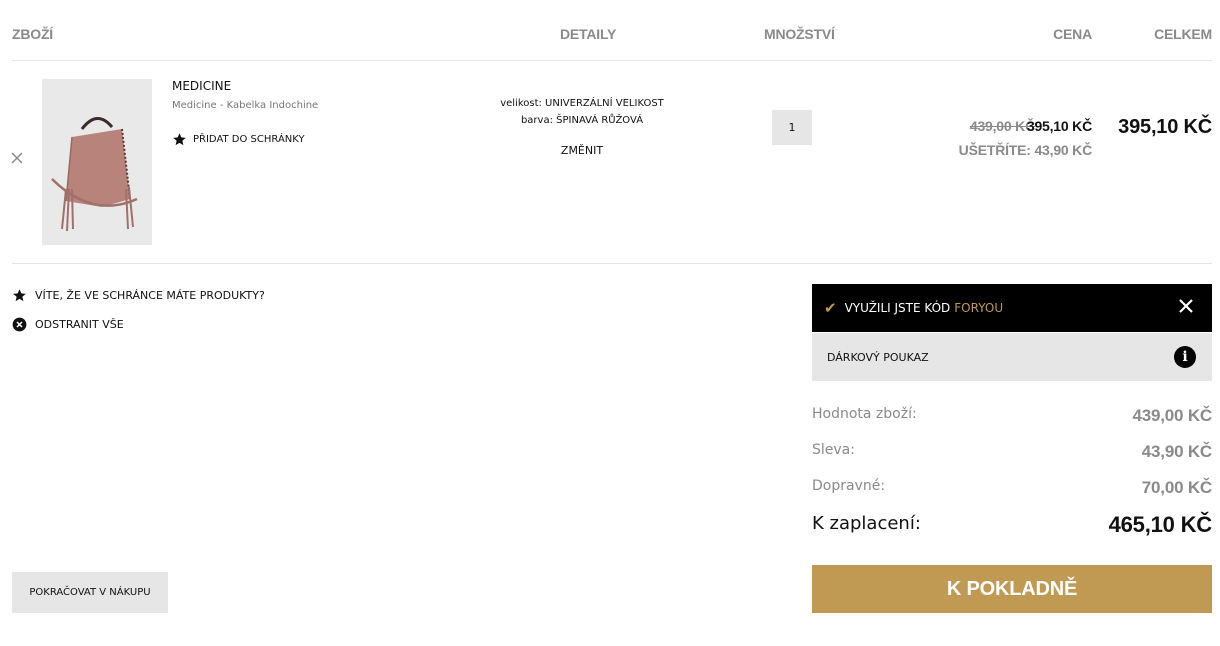 Image resolution: width=1220 pixels, height=646 pixels. I want to click on shipping-label: Dopravné:, so click(849, 486).